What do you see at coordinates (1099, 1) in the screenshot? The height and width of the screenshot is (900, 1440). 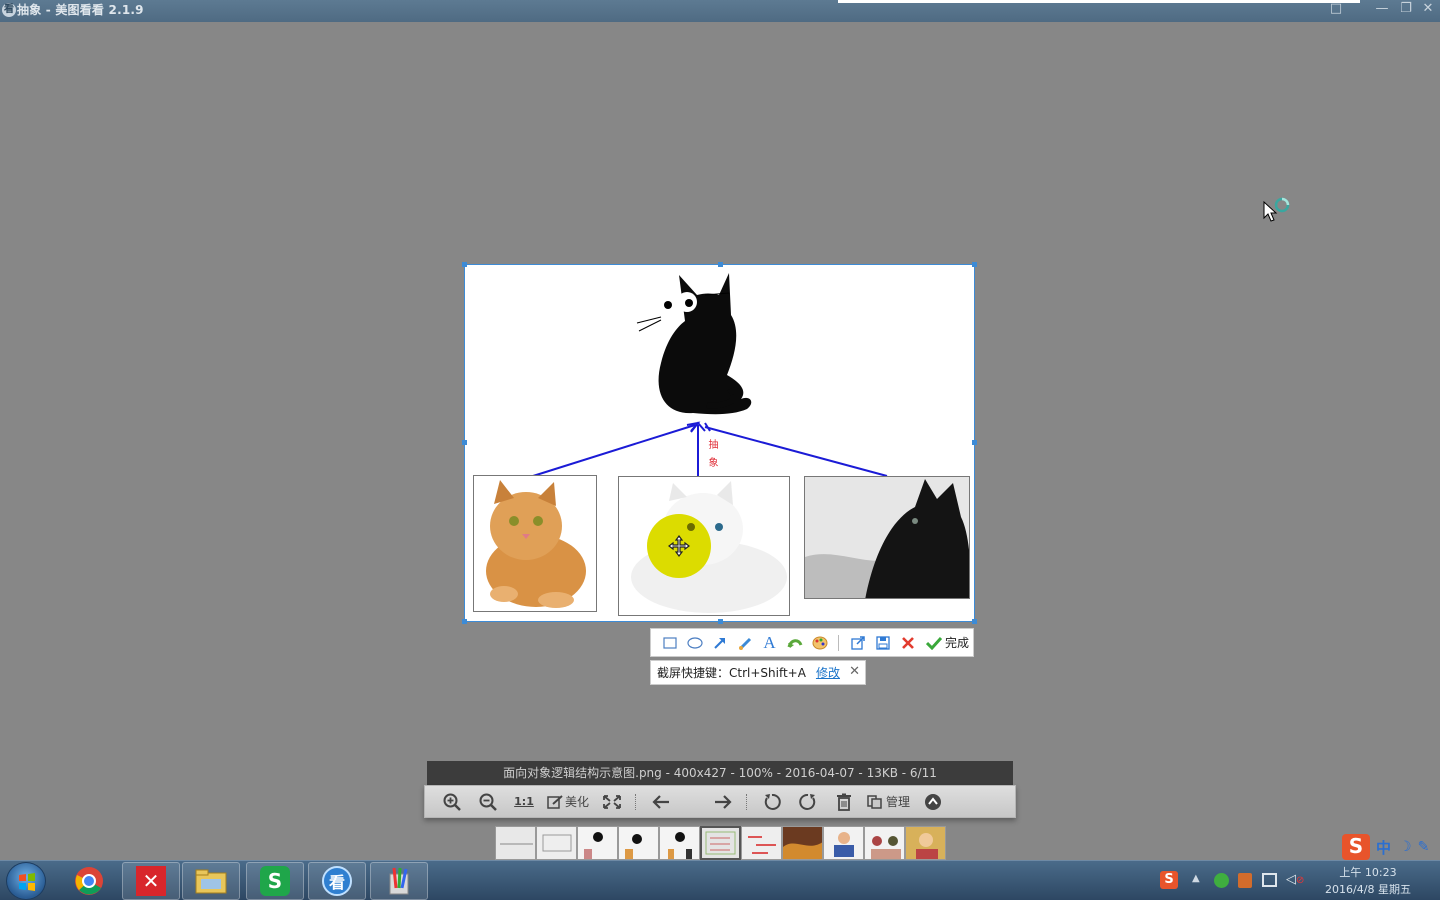 I see `title-bar-highlight` at bounding box center [1099, 1].